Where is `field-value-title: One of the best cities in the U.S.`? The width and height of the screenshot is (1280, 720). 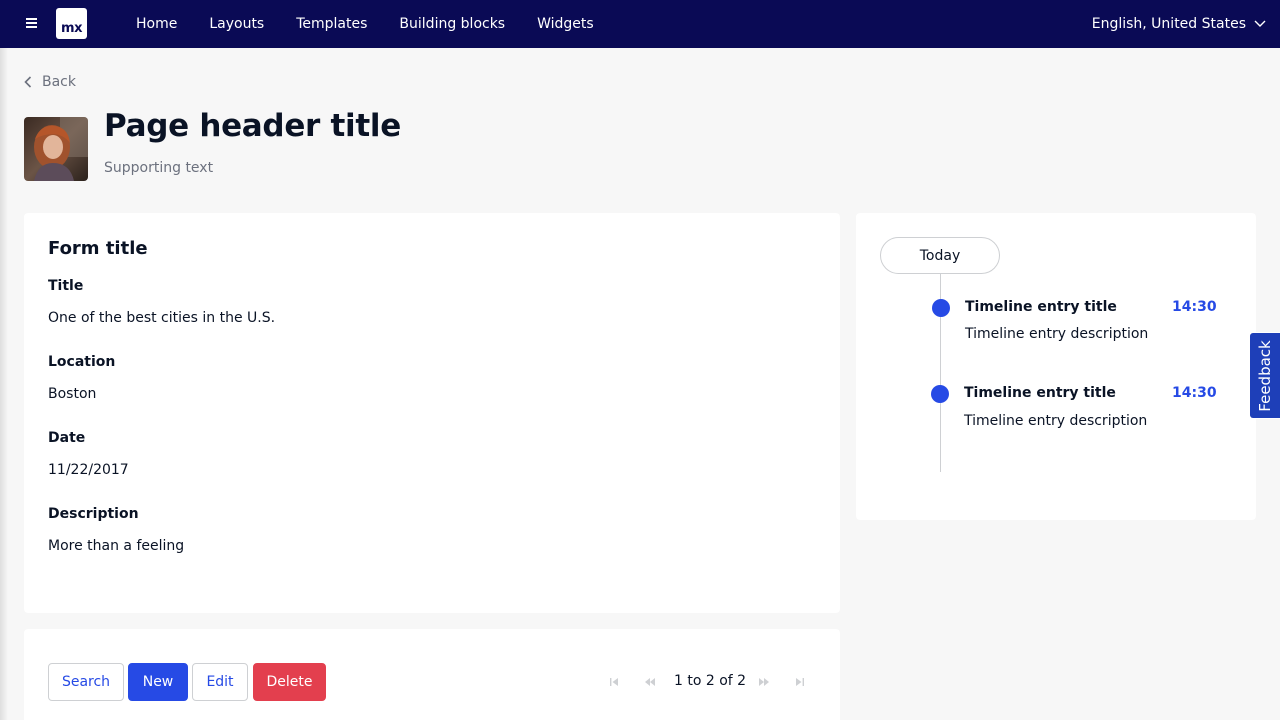 field-value-title: One of the best cities in the U.S. is located at coordinates (162, 318).